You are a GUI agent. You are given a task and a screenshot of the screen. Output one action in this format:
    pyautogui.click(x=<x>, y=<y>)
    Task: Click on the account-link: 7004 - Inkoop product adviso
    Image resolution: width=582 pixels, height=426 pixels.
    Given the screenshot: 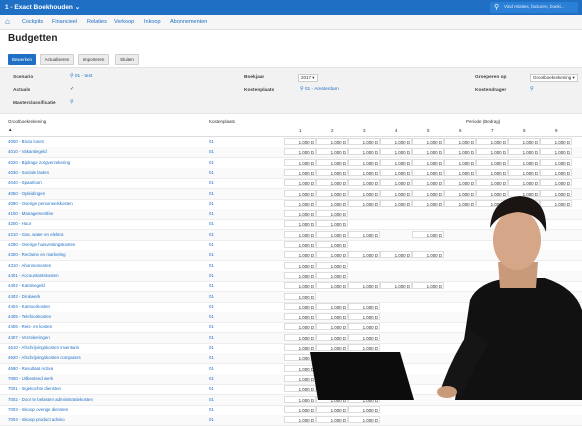 What is the action you would take?
    pyautogui.click(x=36, y=419)
    